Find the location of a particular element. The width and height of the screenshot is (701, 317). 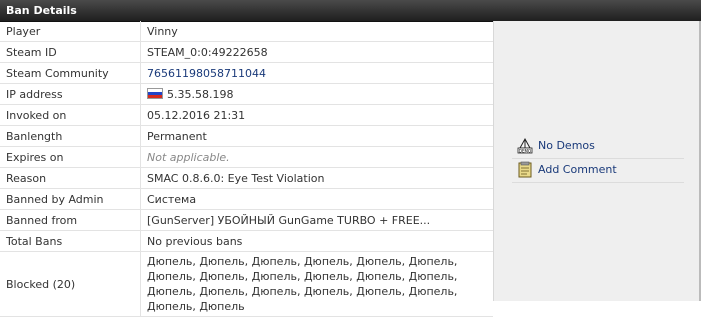

row-label-total-bans: Total Bans is located at coordinates (70, 241).